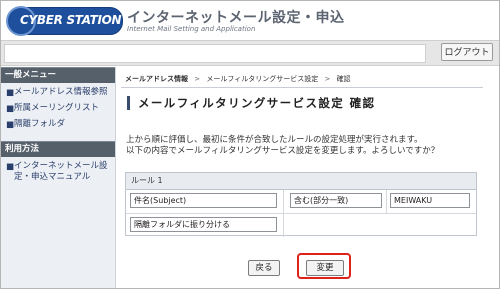  I want to click on sidebar-item-mailing-lists: ■ 所属メーリングリスト, so click(57, 108).